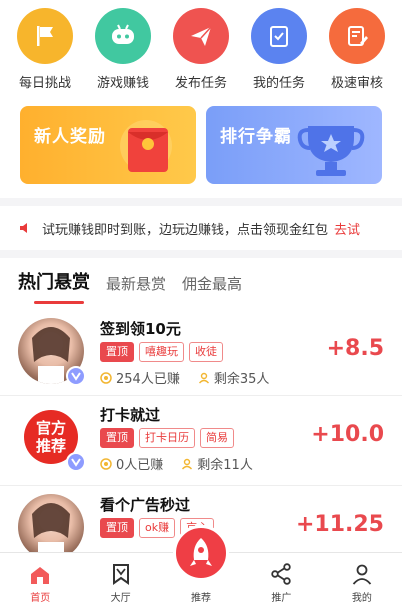 This screenshot has height=608, width=402. I want to click on earned-stat: 0人已赚, so click(131, 463).